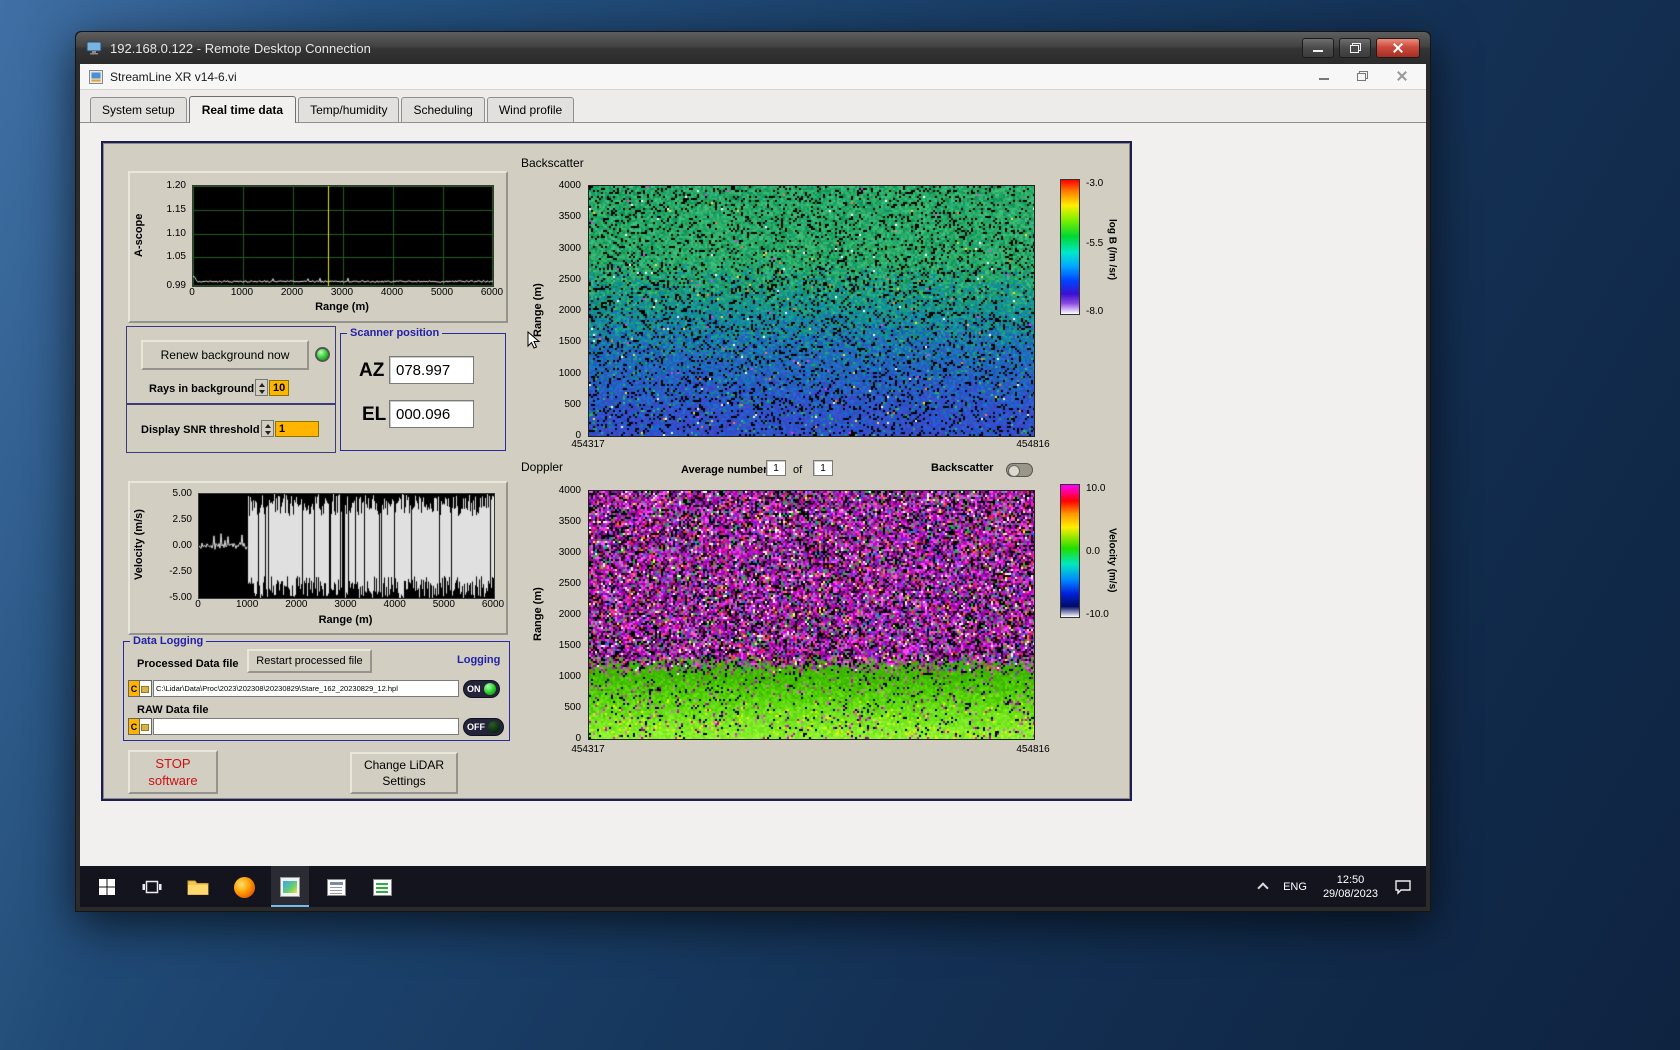 Image resolution: width=1680 pixels, height=1050 pixels. What do you see at coordinates (336, 887) in the screenshot?
I see `scan-scheduler-button` at bounding box center [336, 887].